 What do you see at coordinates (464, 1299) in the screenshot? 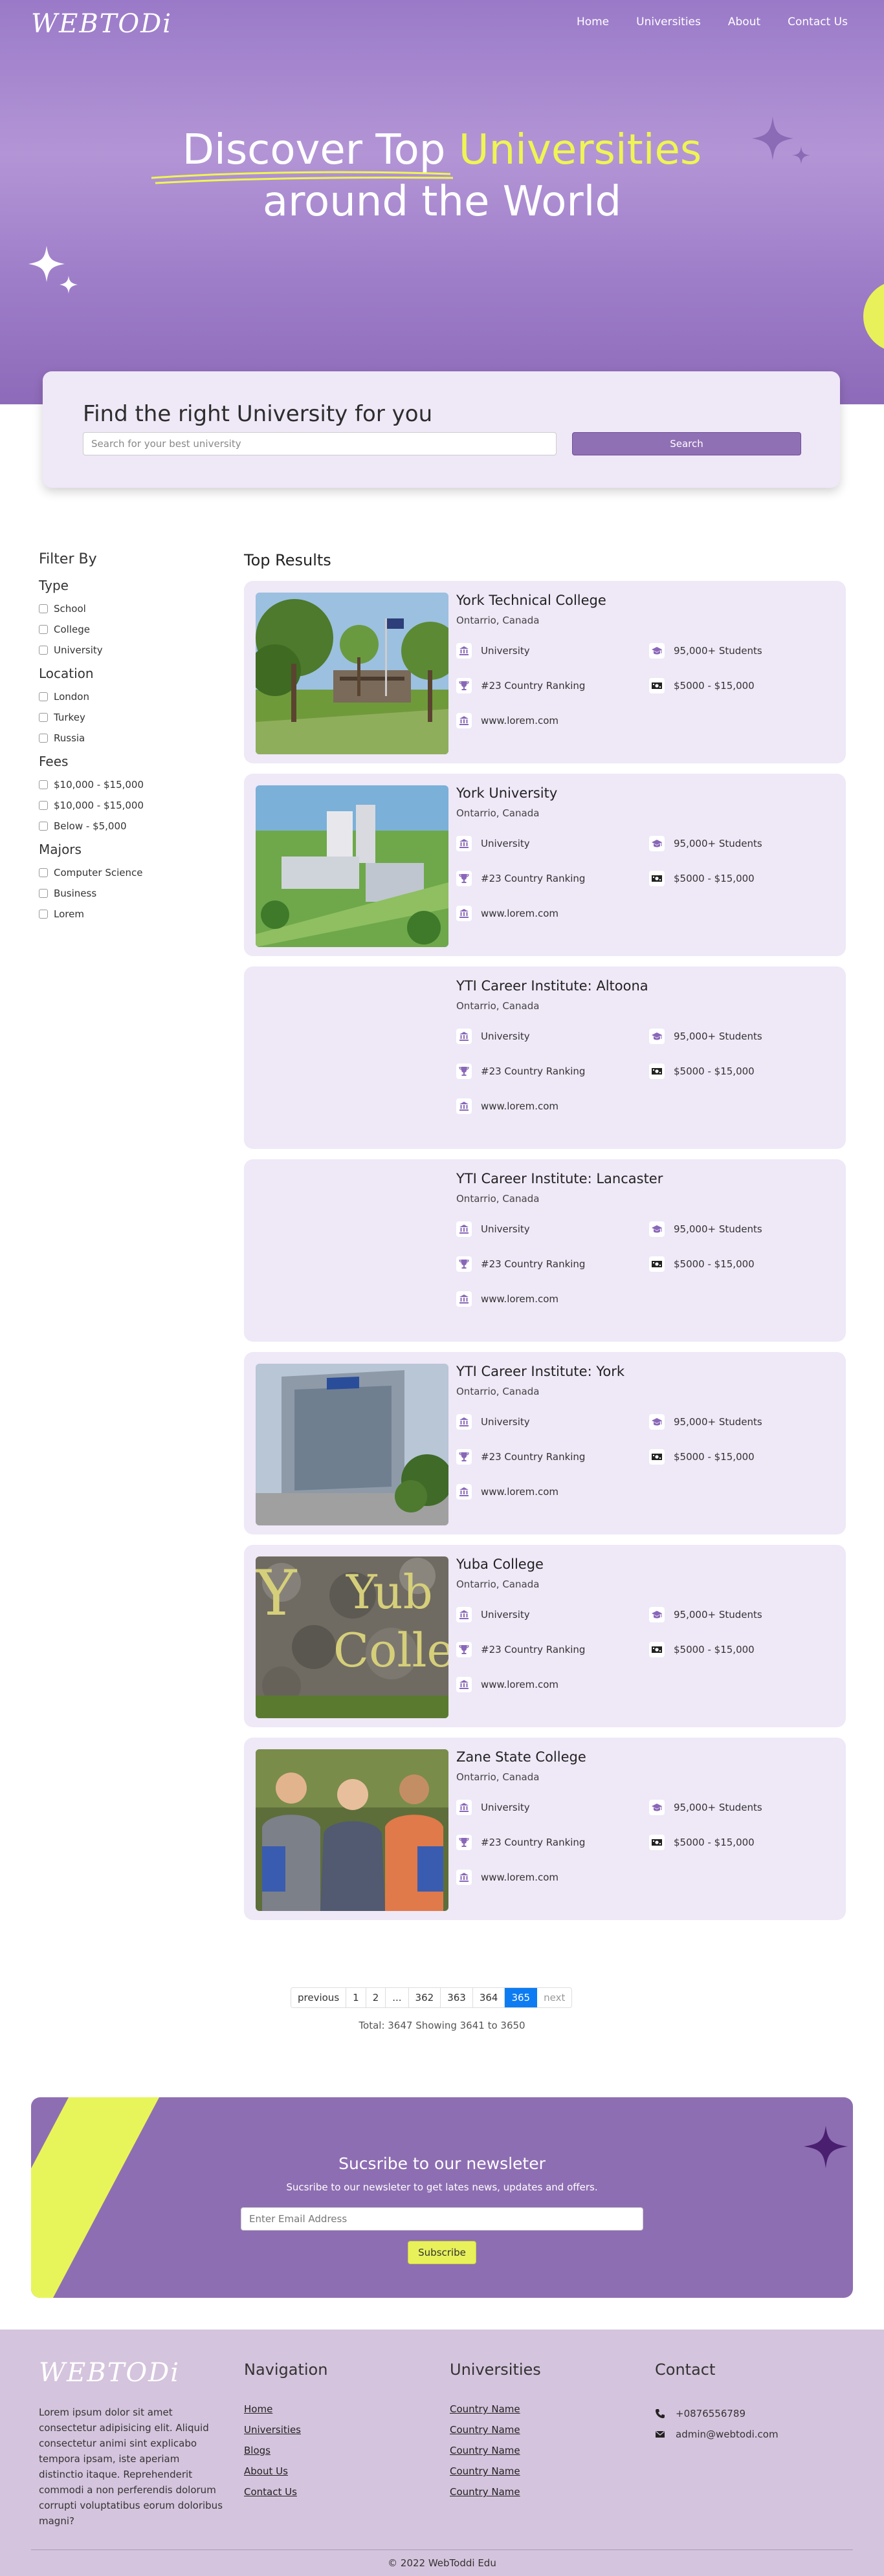
I see `university-icon` at bounding box center [464, 1299].